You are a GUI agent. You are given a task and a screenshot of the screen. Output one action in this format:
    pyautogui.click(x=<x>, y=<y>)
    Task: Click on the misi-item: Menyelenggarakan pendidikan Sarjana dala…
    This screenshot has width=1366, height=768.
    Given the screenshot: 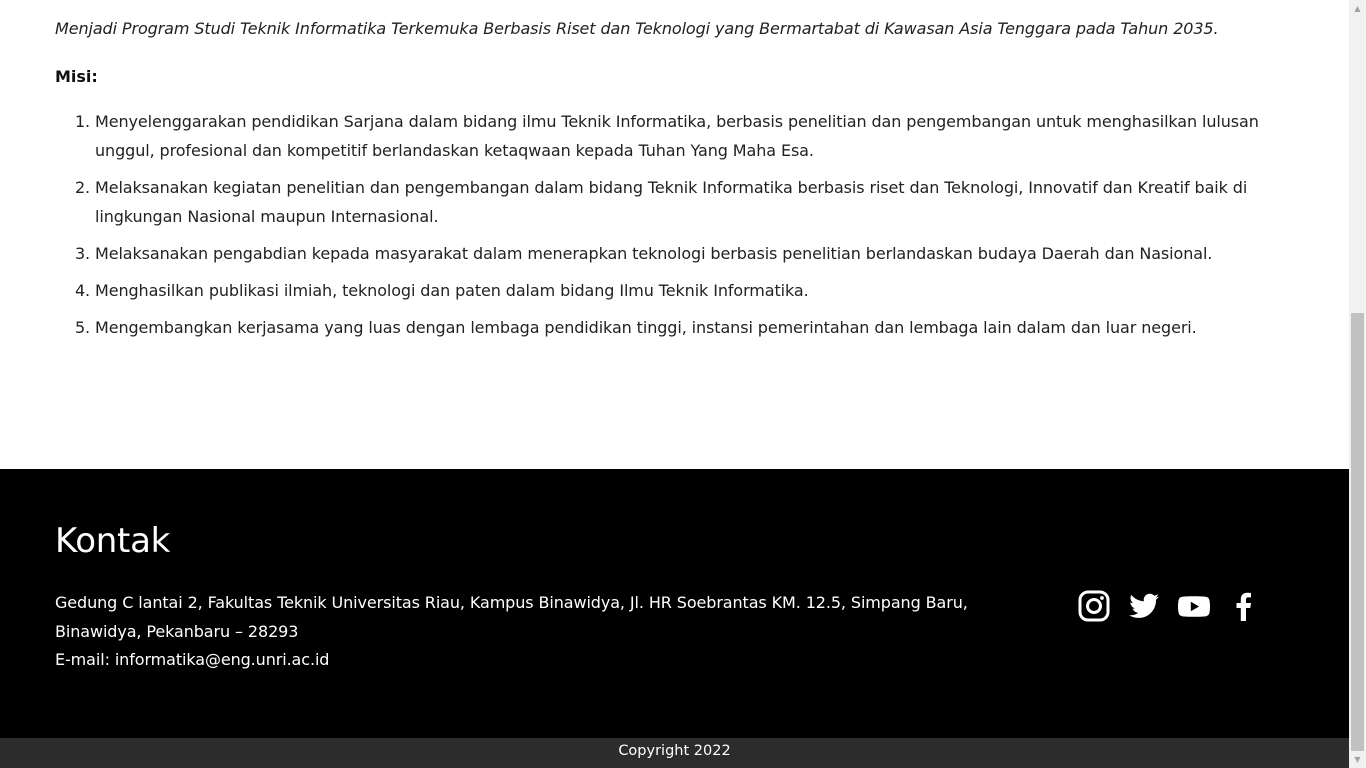 What is the action you would take?
    pyautogui.click(x=695, y=136)
    